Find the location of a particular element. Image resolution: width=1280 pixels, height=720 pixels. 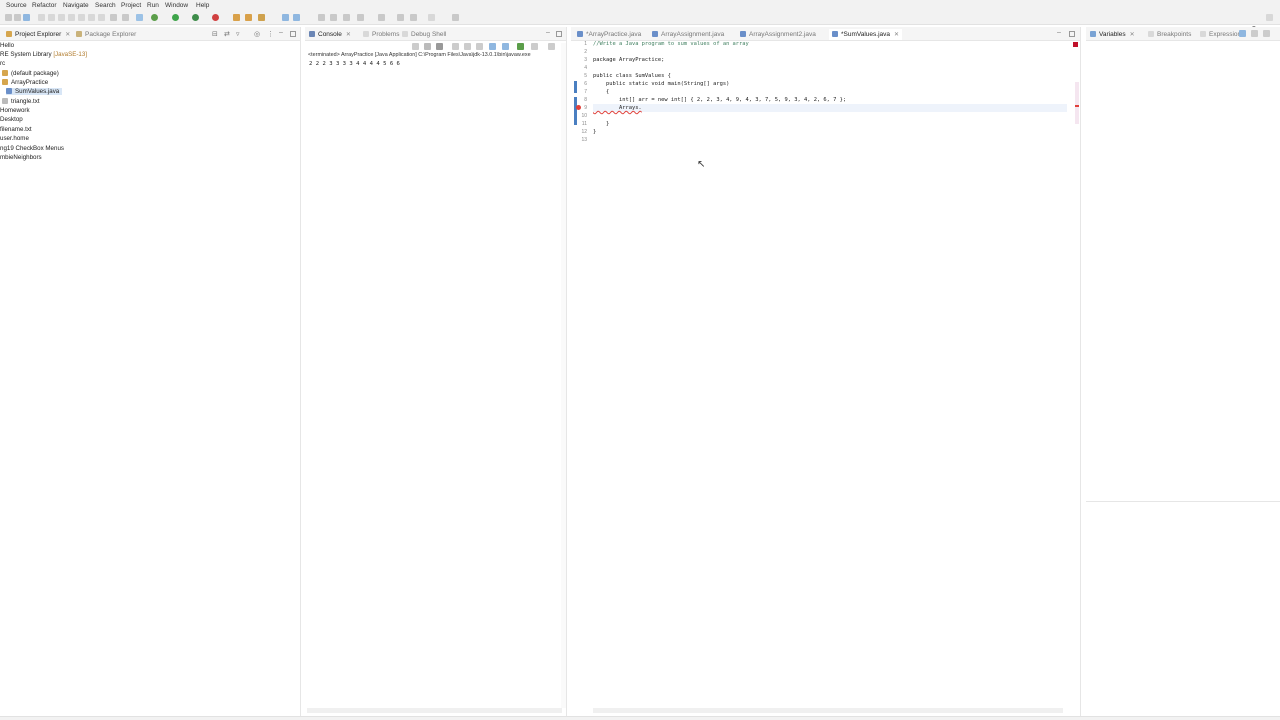

tree-item: Homework is located at coordinates (15, 110).